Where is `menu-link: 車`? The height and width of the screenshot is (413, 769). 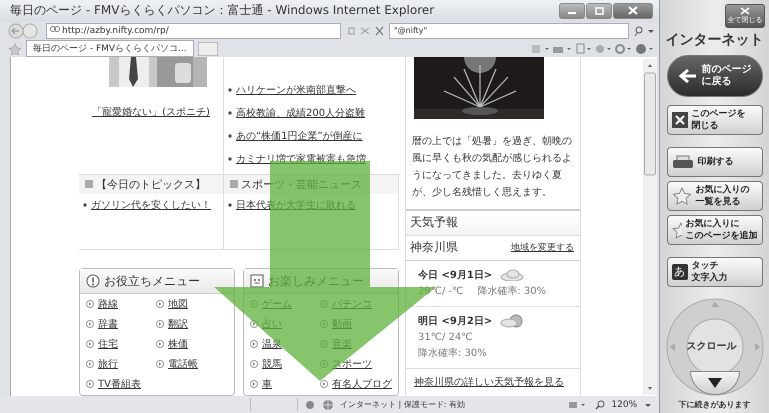
menu-link: 車 is located at coordinates (267, 384).